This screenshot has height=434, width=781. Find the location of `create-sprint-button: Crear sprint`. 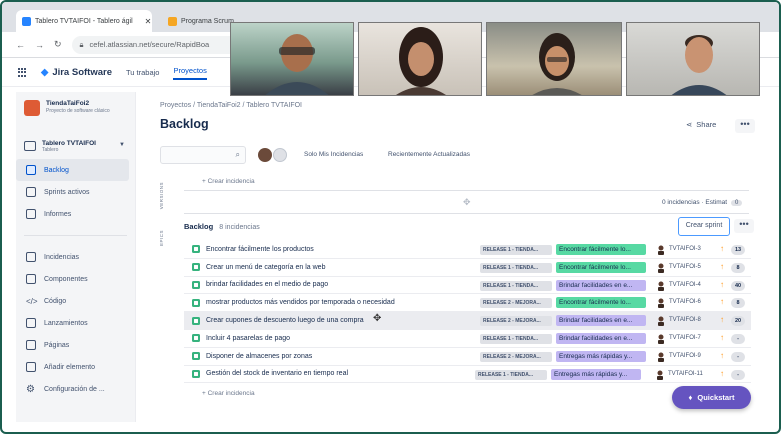

create-sprint-button: Crear sprint is located at coordinates (704, 226).